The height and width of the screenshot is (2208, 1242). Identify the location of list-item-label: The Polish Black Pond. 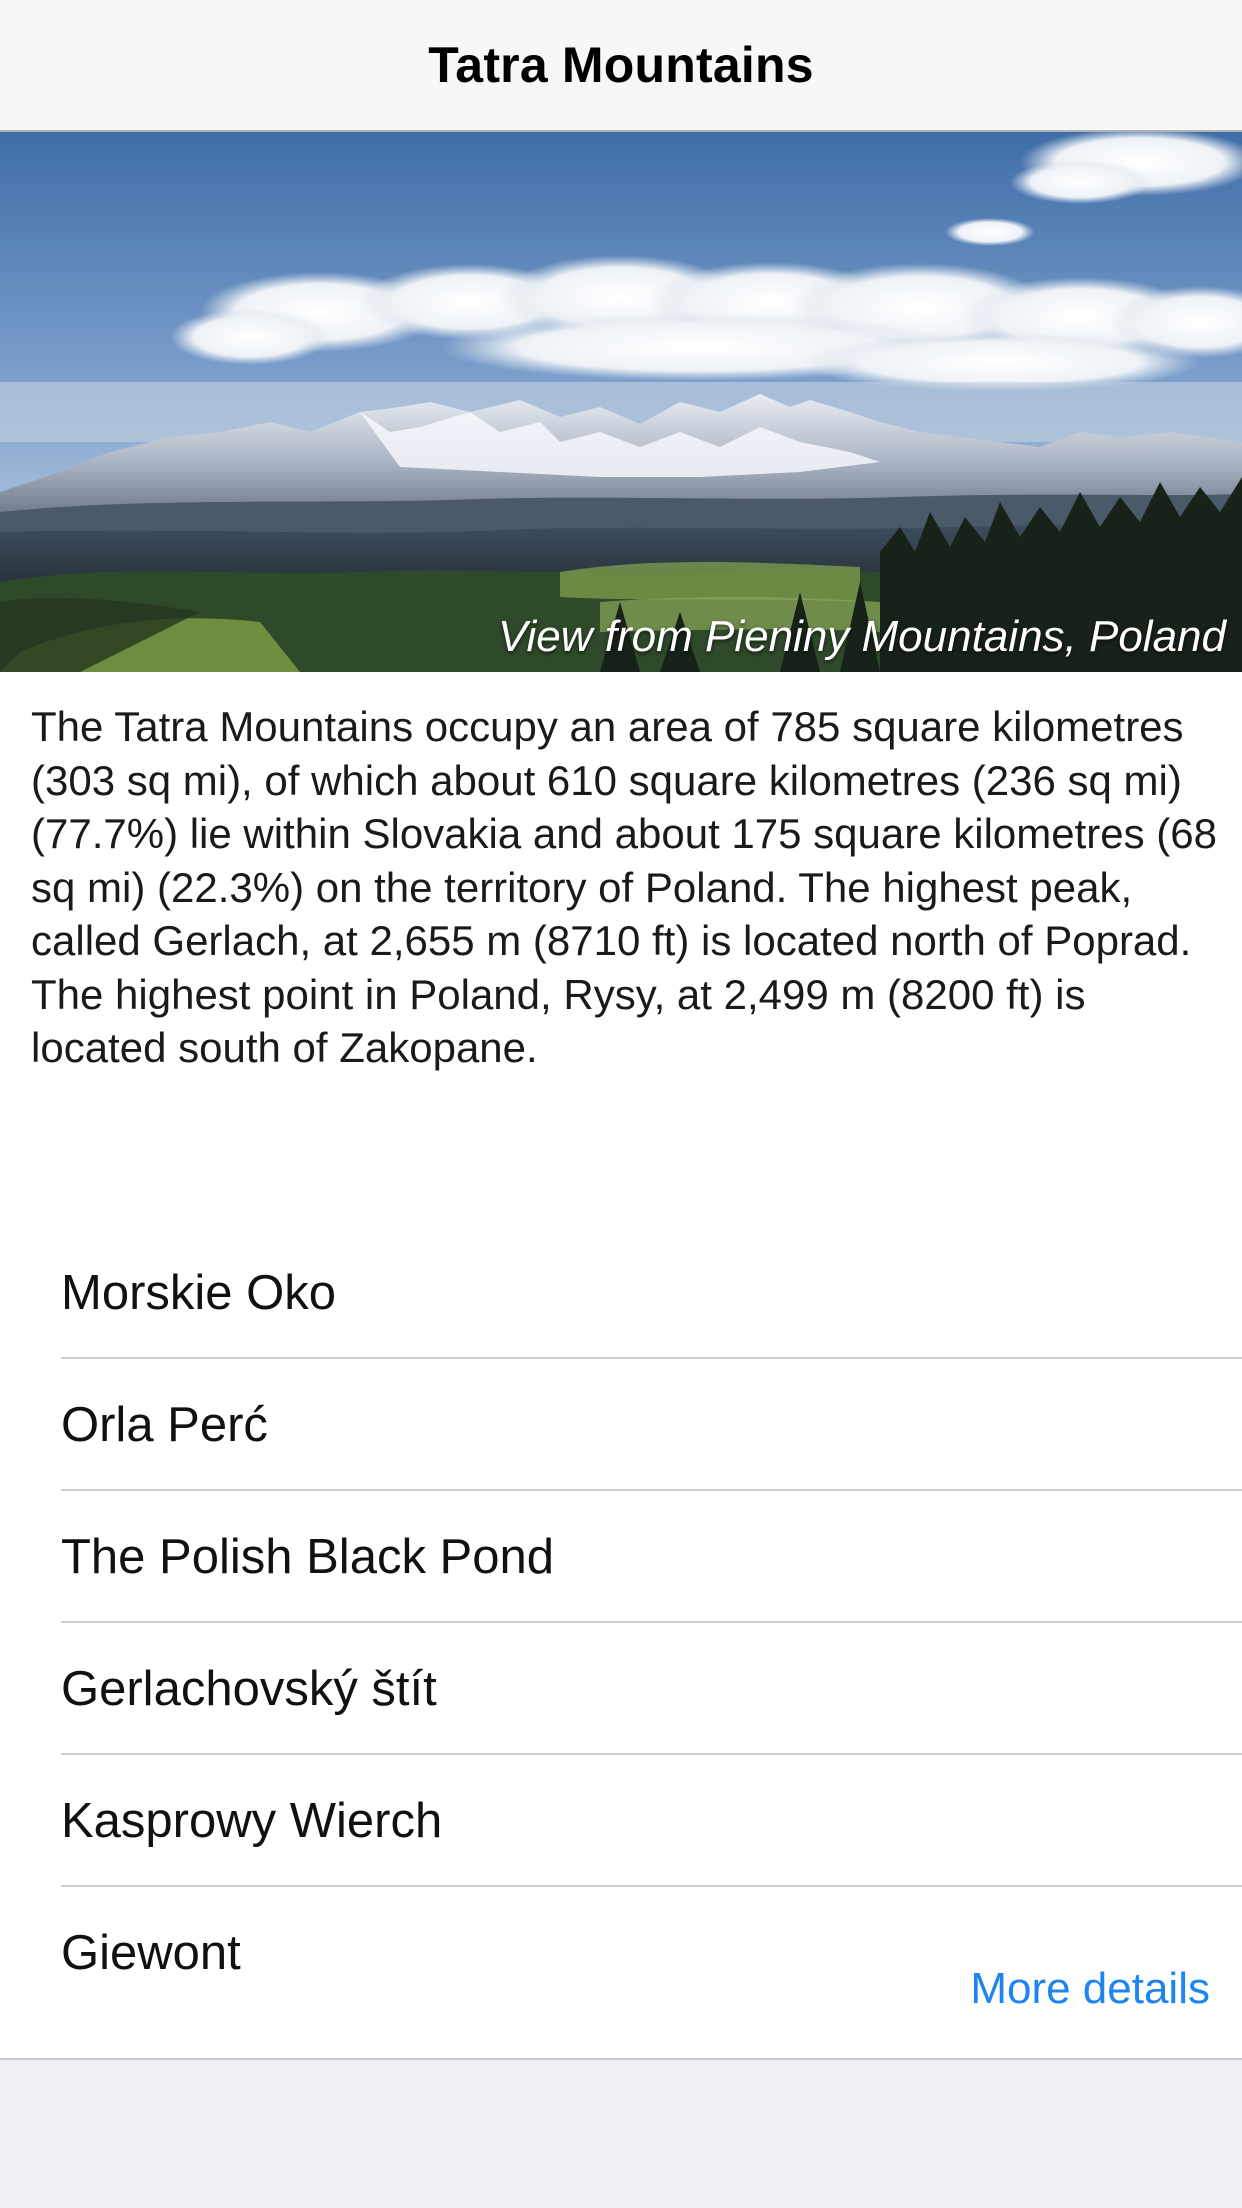
(307, 1557).